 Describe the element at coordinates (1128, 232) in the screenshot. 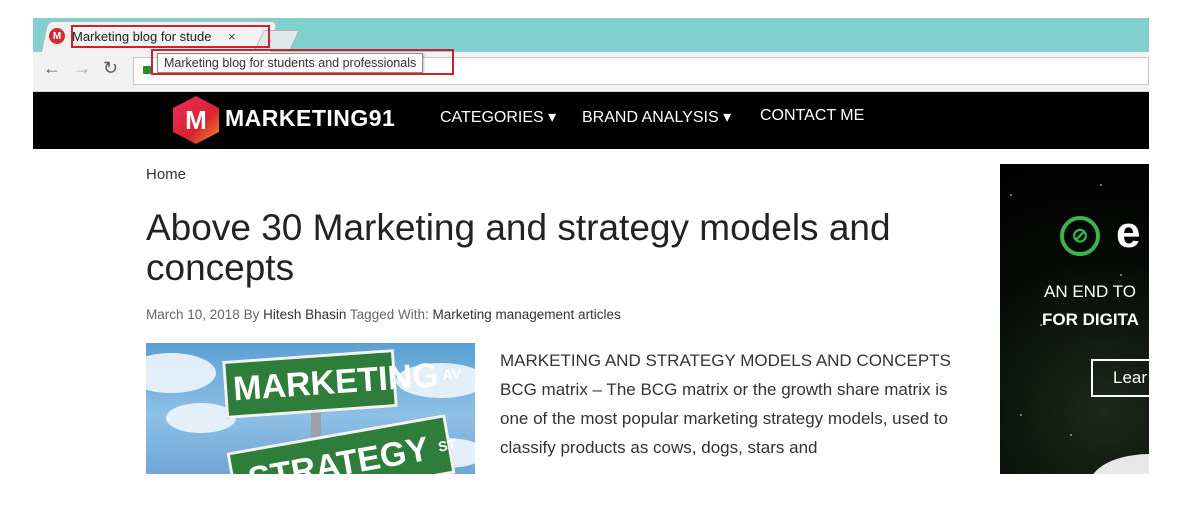

I see `ad-brand-letter: e` at that location.